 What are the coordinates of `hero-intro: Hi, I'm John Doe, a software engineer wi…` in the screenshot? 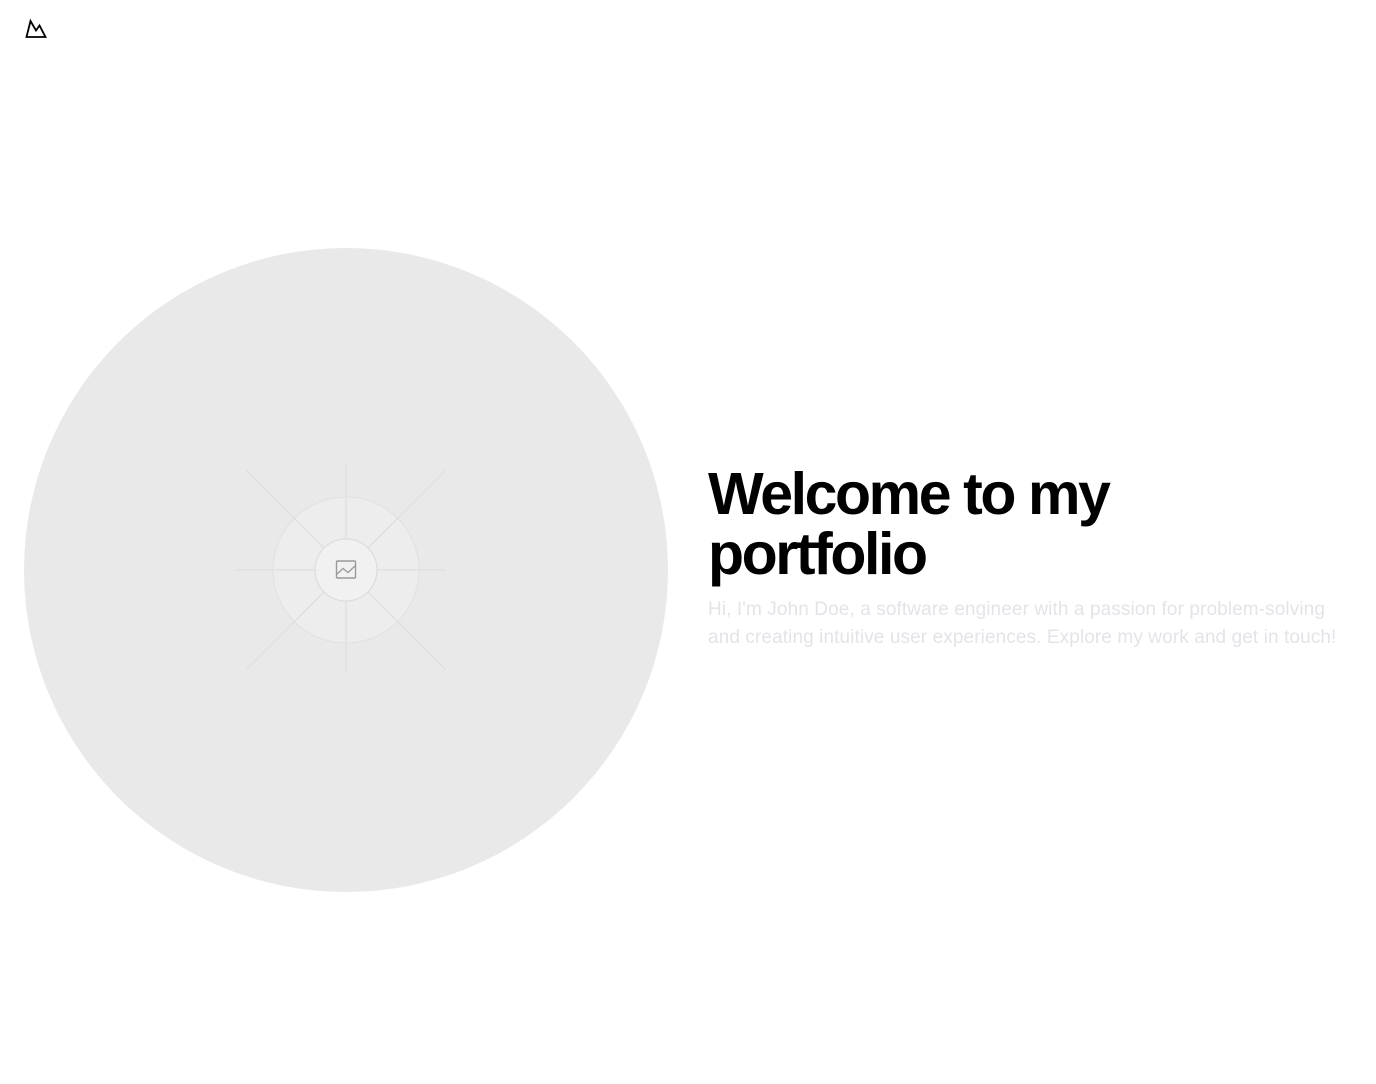 It's located at (1022, 623).